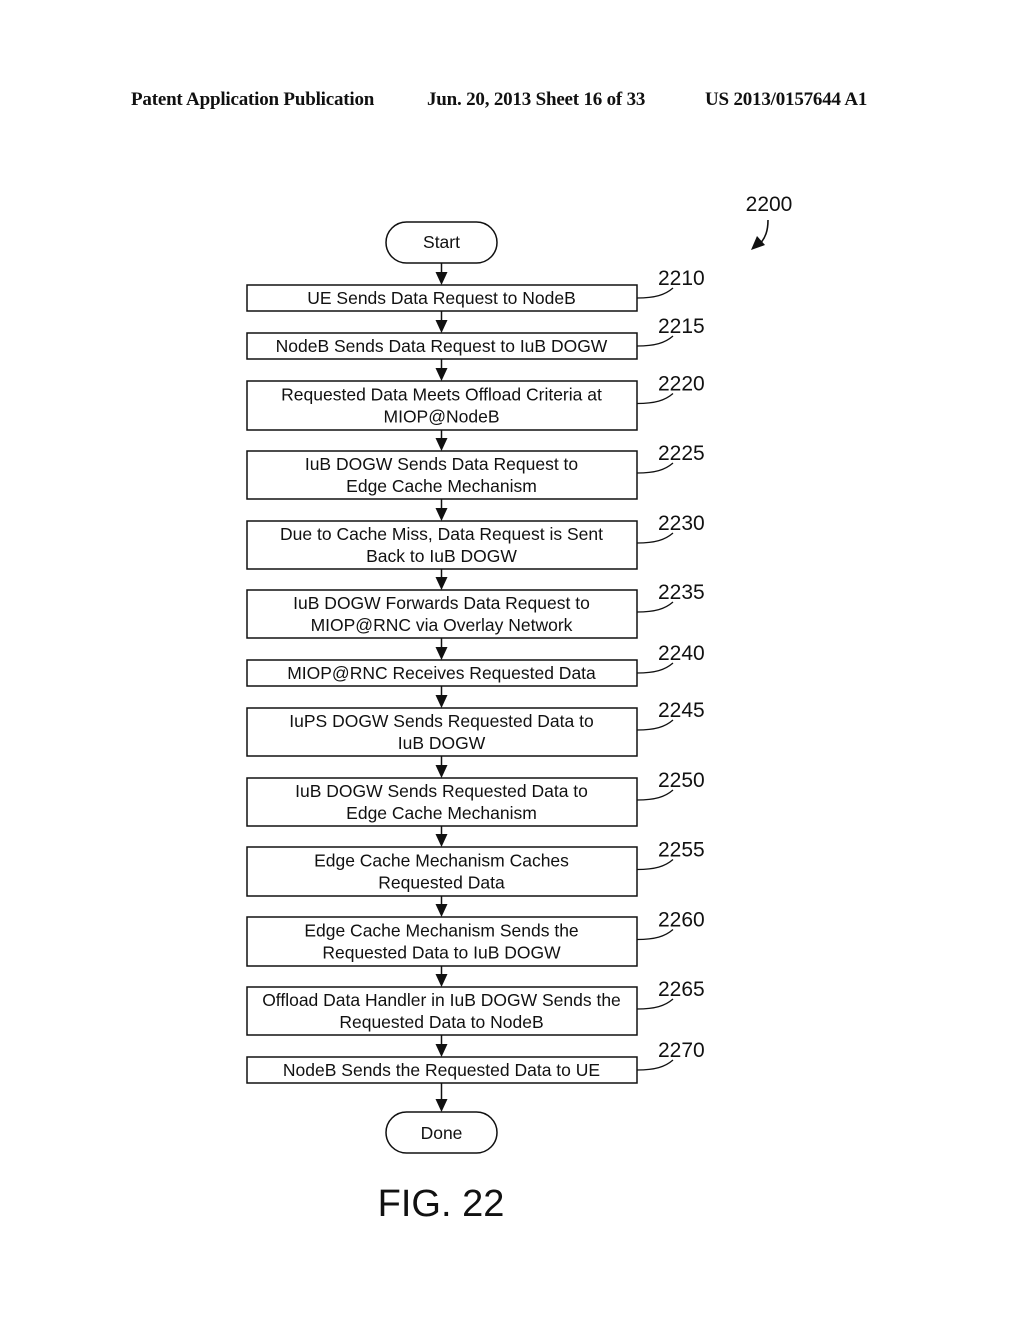  I want to click on process-box-text: IuB DOGW Sends Data Request to, so click(441, 464).